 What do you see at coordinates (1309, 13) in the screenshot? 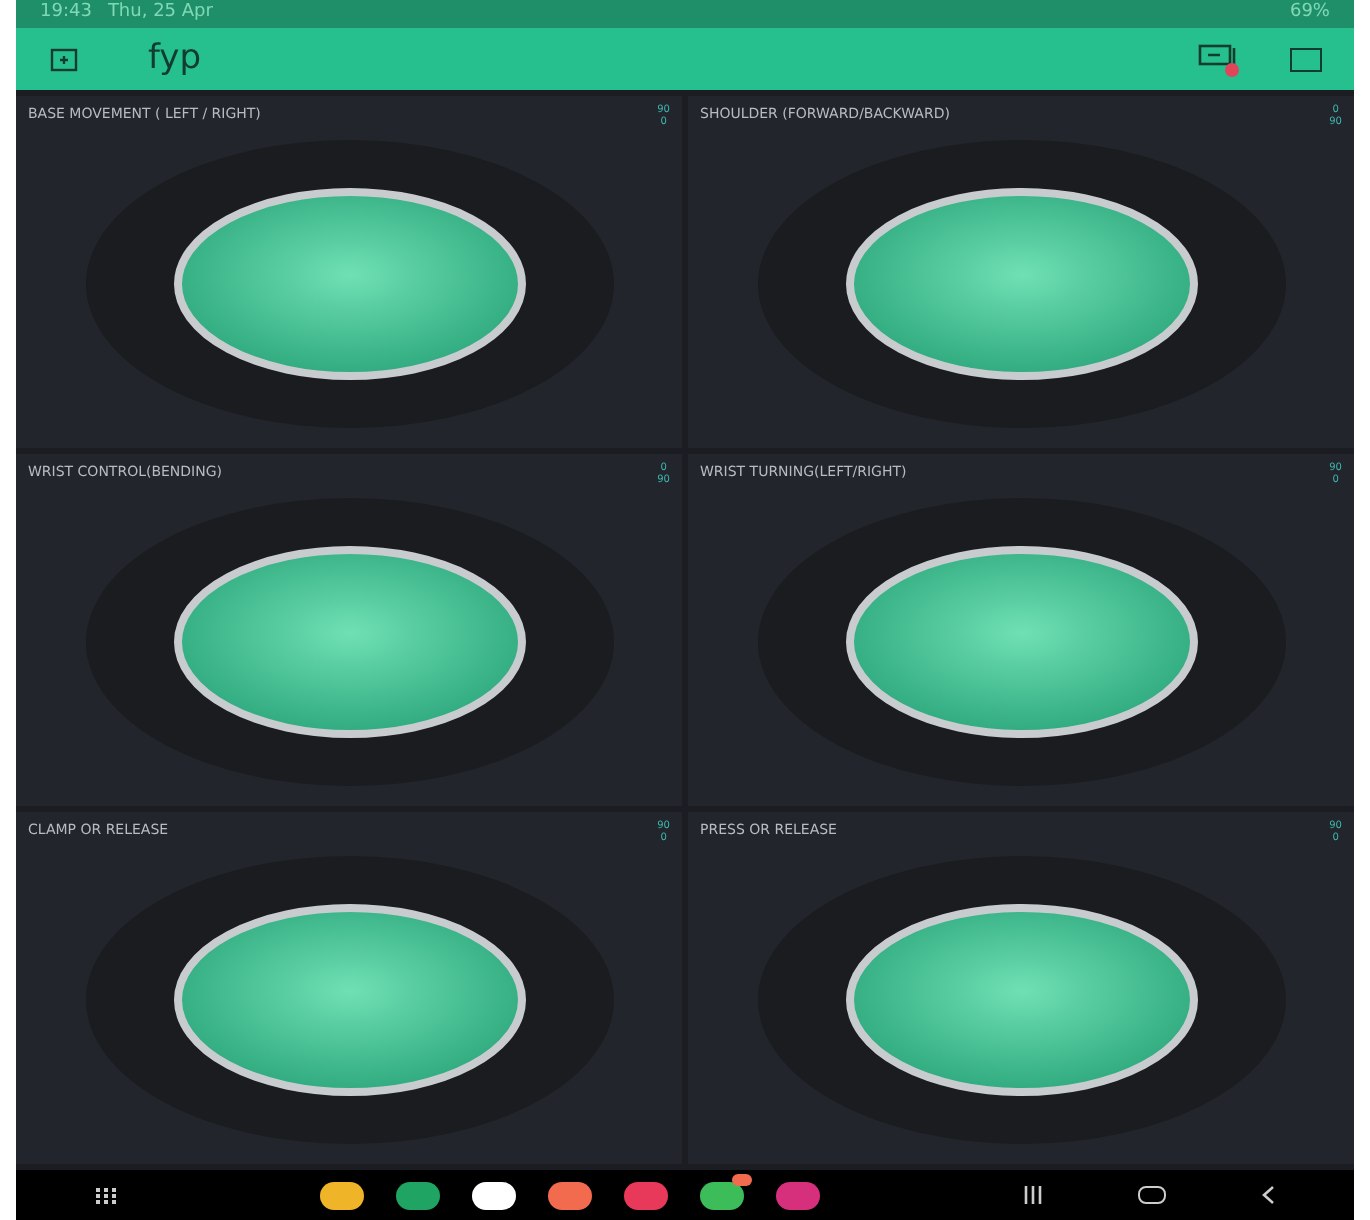
I see `battery-level: 69%` at bounding box center [1309, 13].